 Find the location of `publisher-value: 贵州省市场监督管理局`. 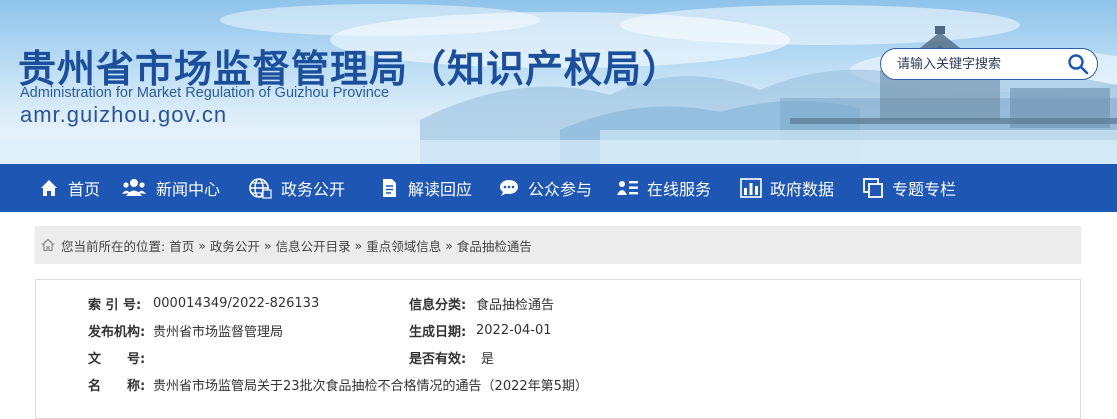

publisher-value: 贵州省市场监督管理局 is located at coordinates (218, 332).